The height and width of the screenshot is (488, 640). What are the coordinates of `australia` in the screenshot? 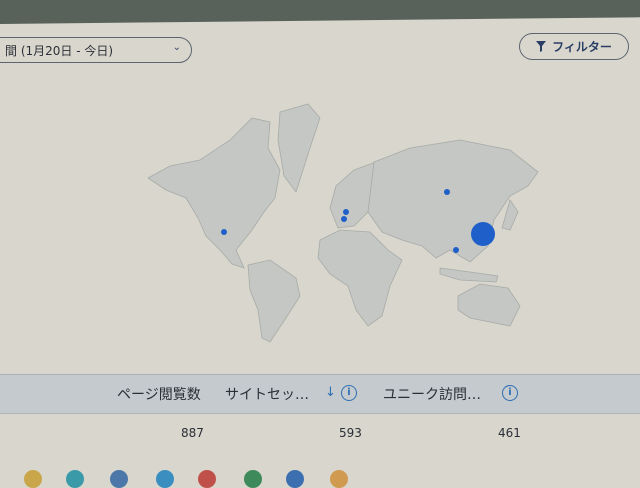 It's located at (489, 305).